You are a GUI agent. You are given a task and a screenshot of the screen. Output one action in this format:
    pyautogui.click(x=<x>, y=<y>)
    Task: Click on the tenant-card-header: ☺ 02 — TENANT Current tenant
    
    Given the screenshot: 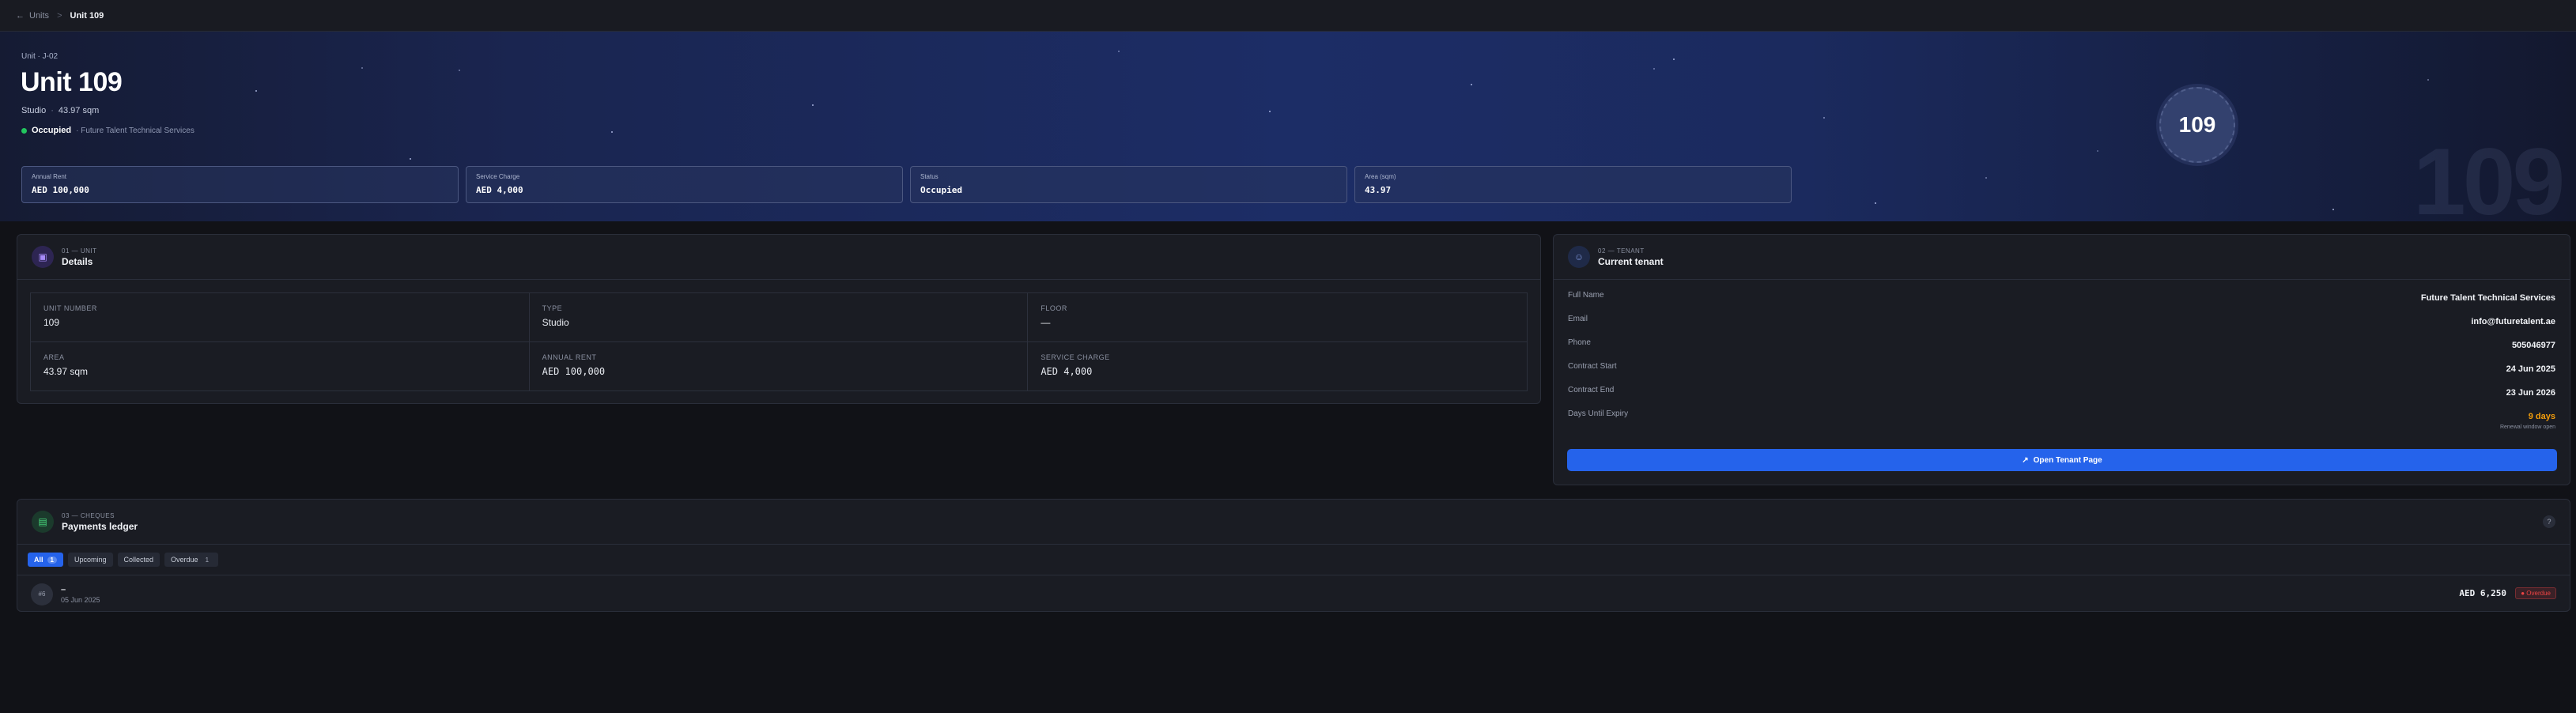 What is the action you would take?
    pyautogui.click(x=2062, y=257)
    